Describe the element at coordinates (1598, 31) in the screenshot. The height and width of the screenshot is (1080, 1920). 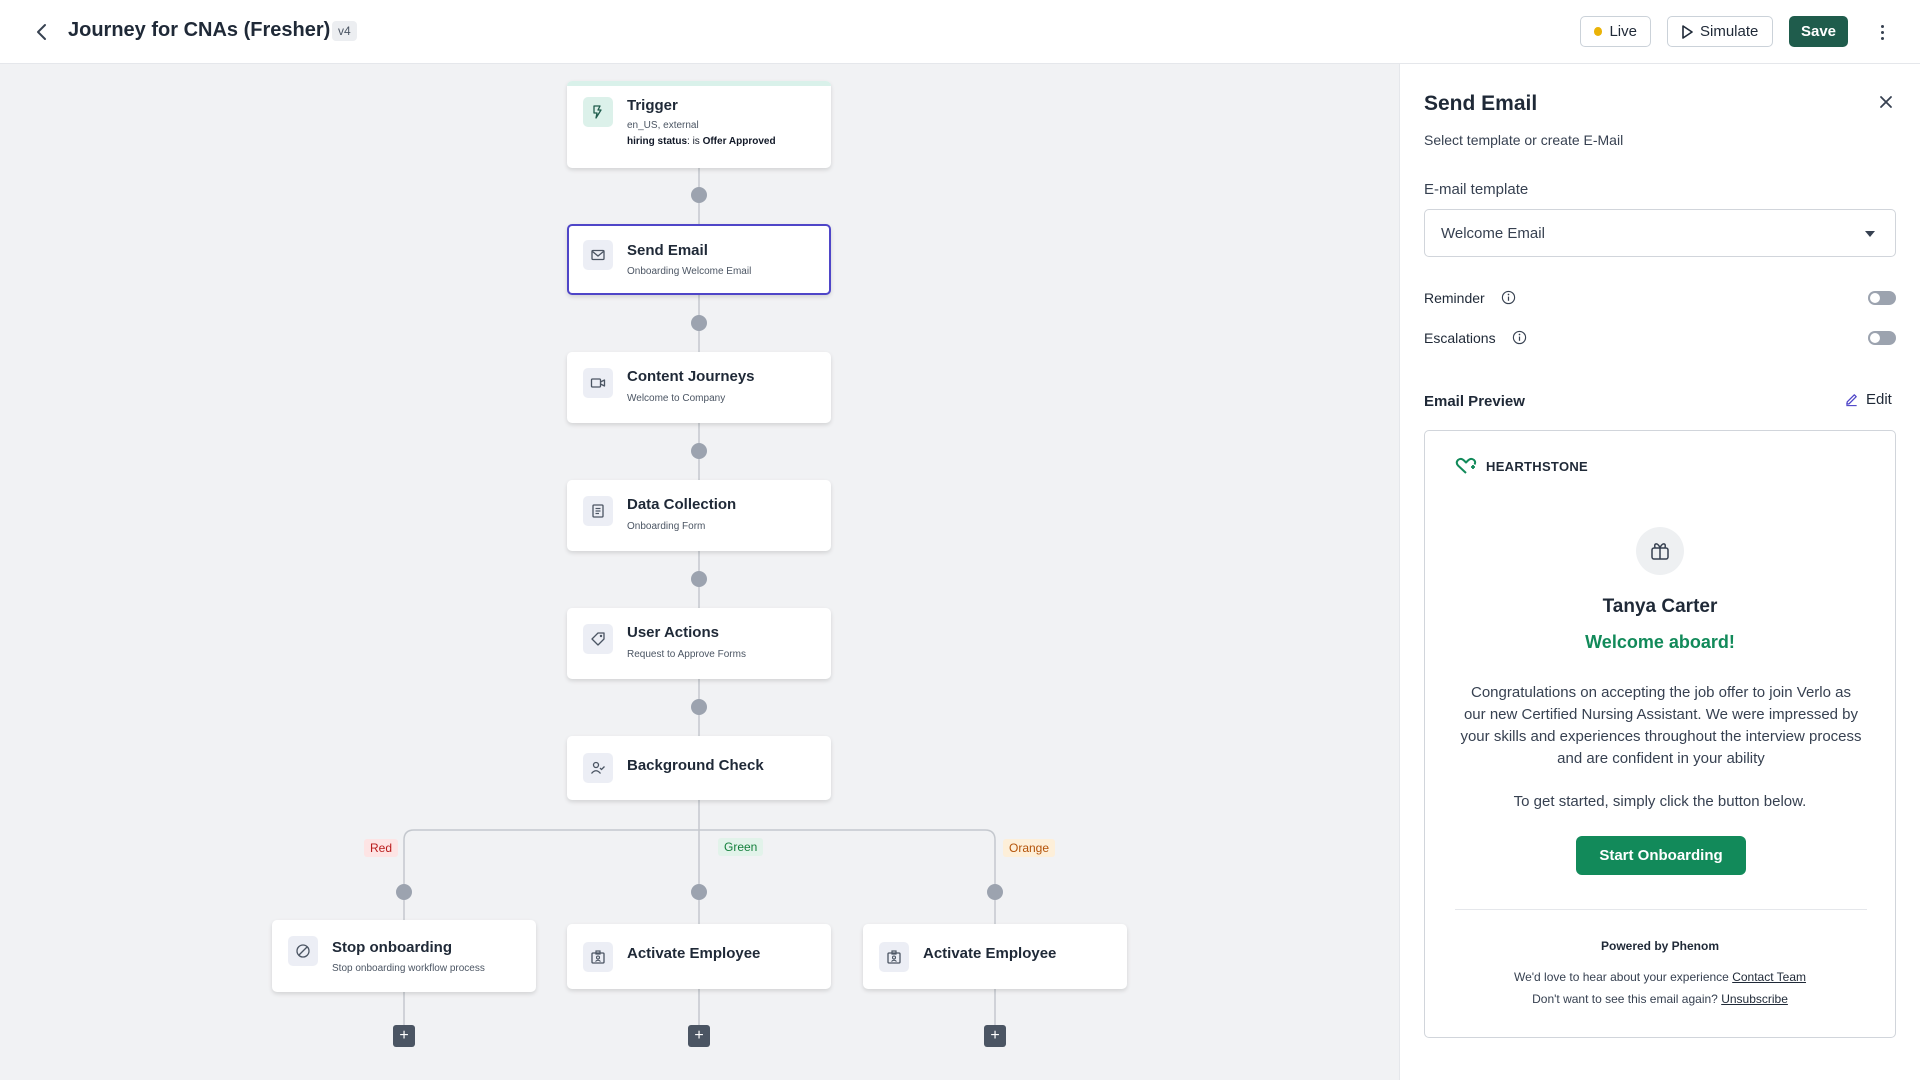
I see `live-status-dot-icon` at that location.